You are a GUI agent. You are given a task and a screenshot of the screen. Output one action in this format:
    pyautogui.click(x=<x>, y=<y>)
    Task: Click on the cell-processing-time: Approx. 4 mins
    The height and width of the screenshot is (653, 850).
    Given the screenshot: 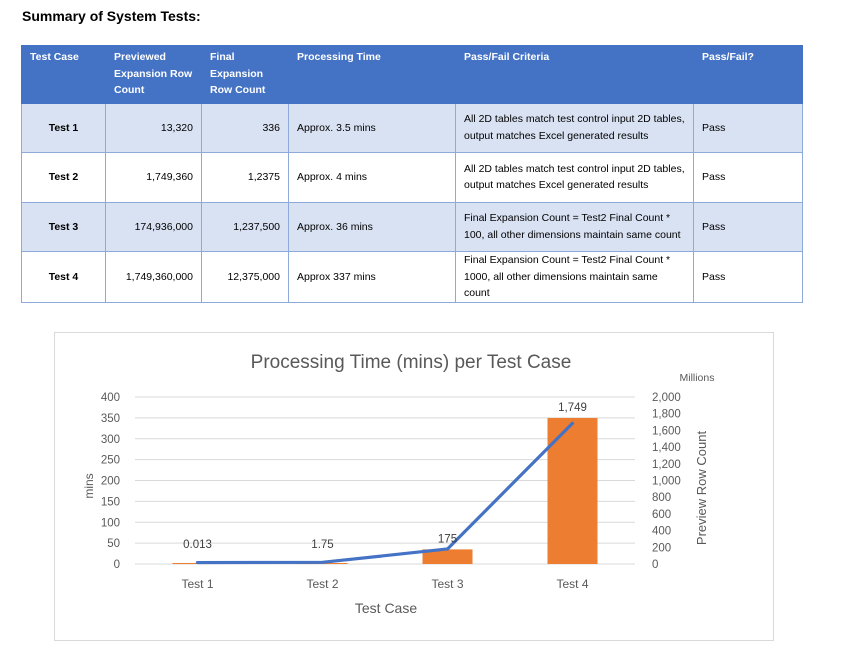 What is the action you would take?
    pyautogui.click(x=372, y=177)
    